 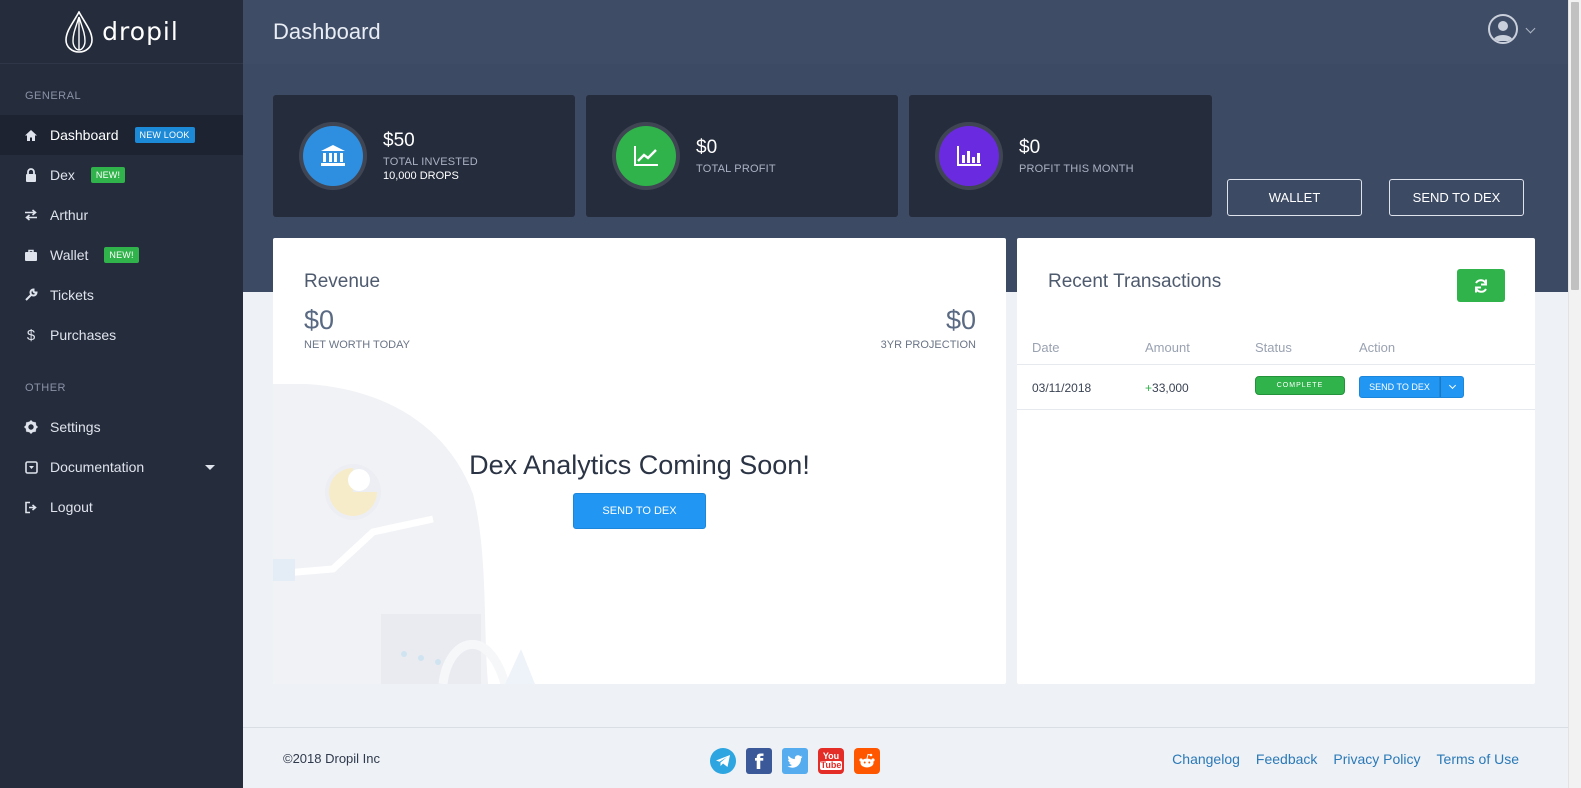 What do you see at coordinates (1286, 759) in the screenshot?
I see `feedback-link: Feedback` at bounding box center [1286, 759].